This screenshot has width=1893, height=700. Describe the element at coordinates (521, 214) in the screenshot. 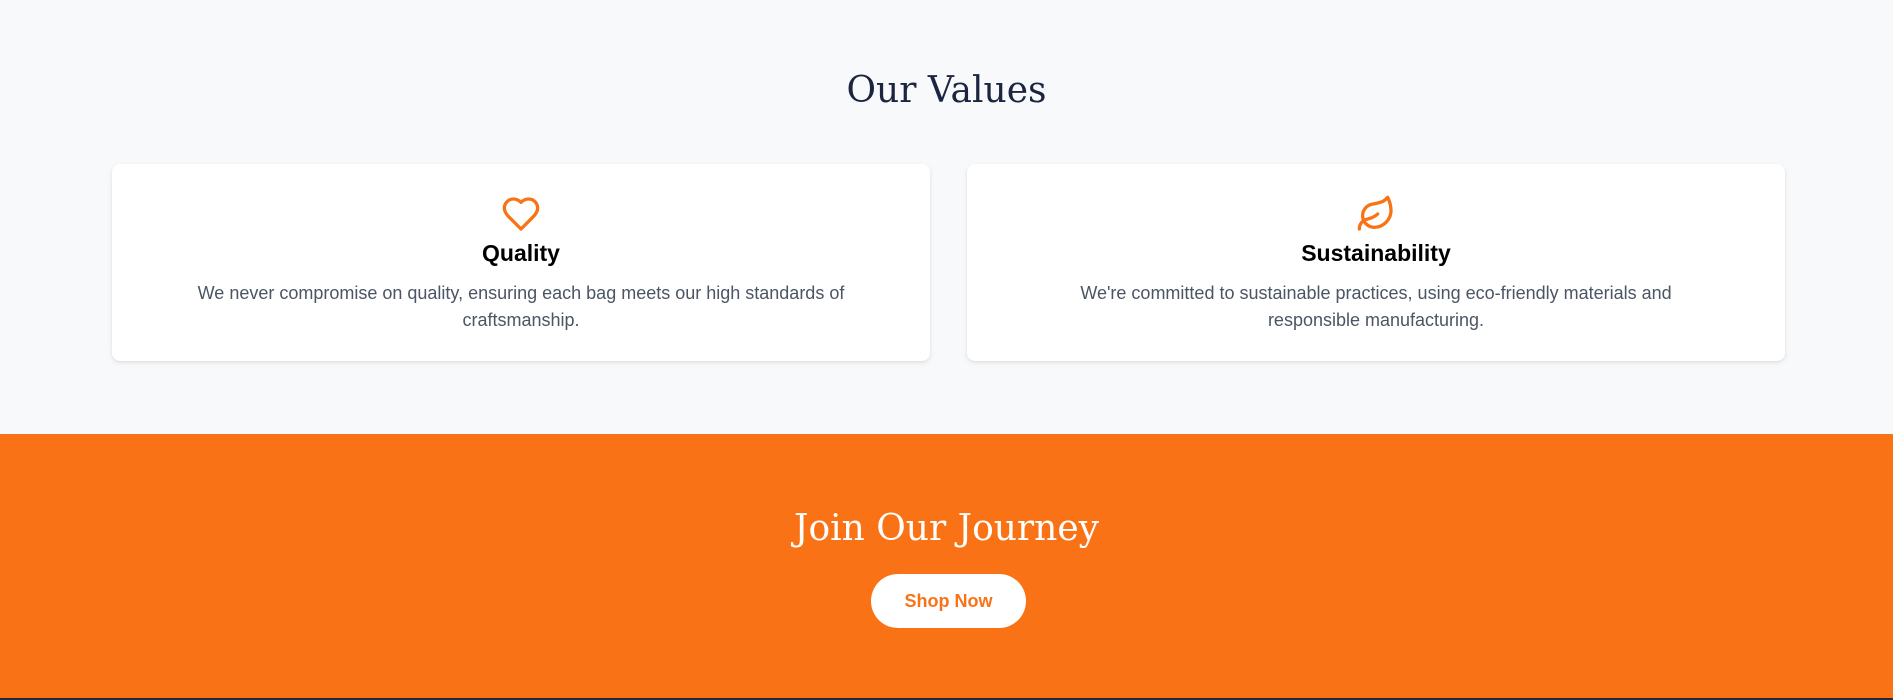

I see `heart-icon` at that location.